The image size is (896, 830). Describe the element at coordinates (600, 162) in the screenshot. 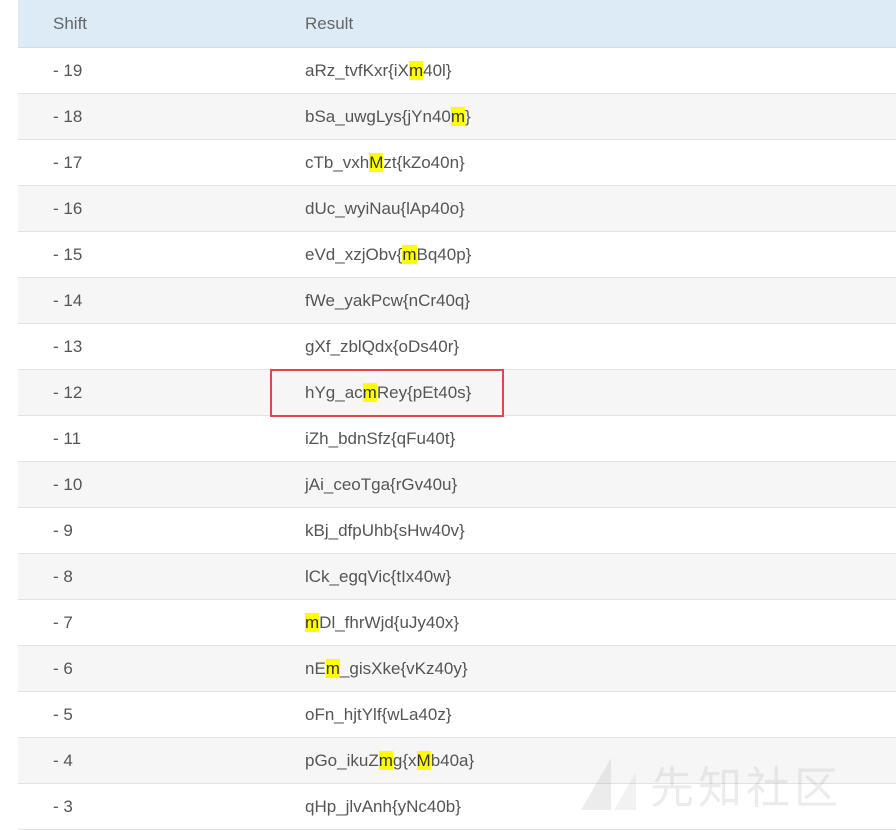

I see `result-cell: cTb_vxhMzt{kZo40n}` at that location.